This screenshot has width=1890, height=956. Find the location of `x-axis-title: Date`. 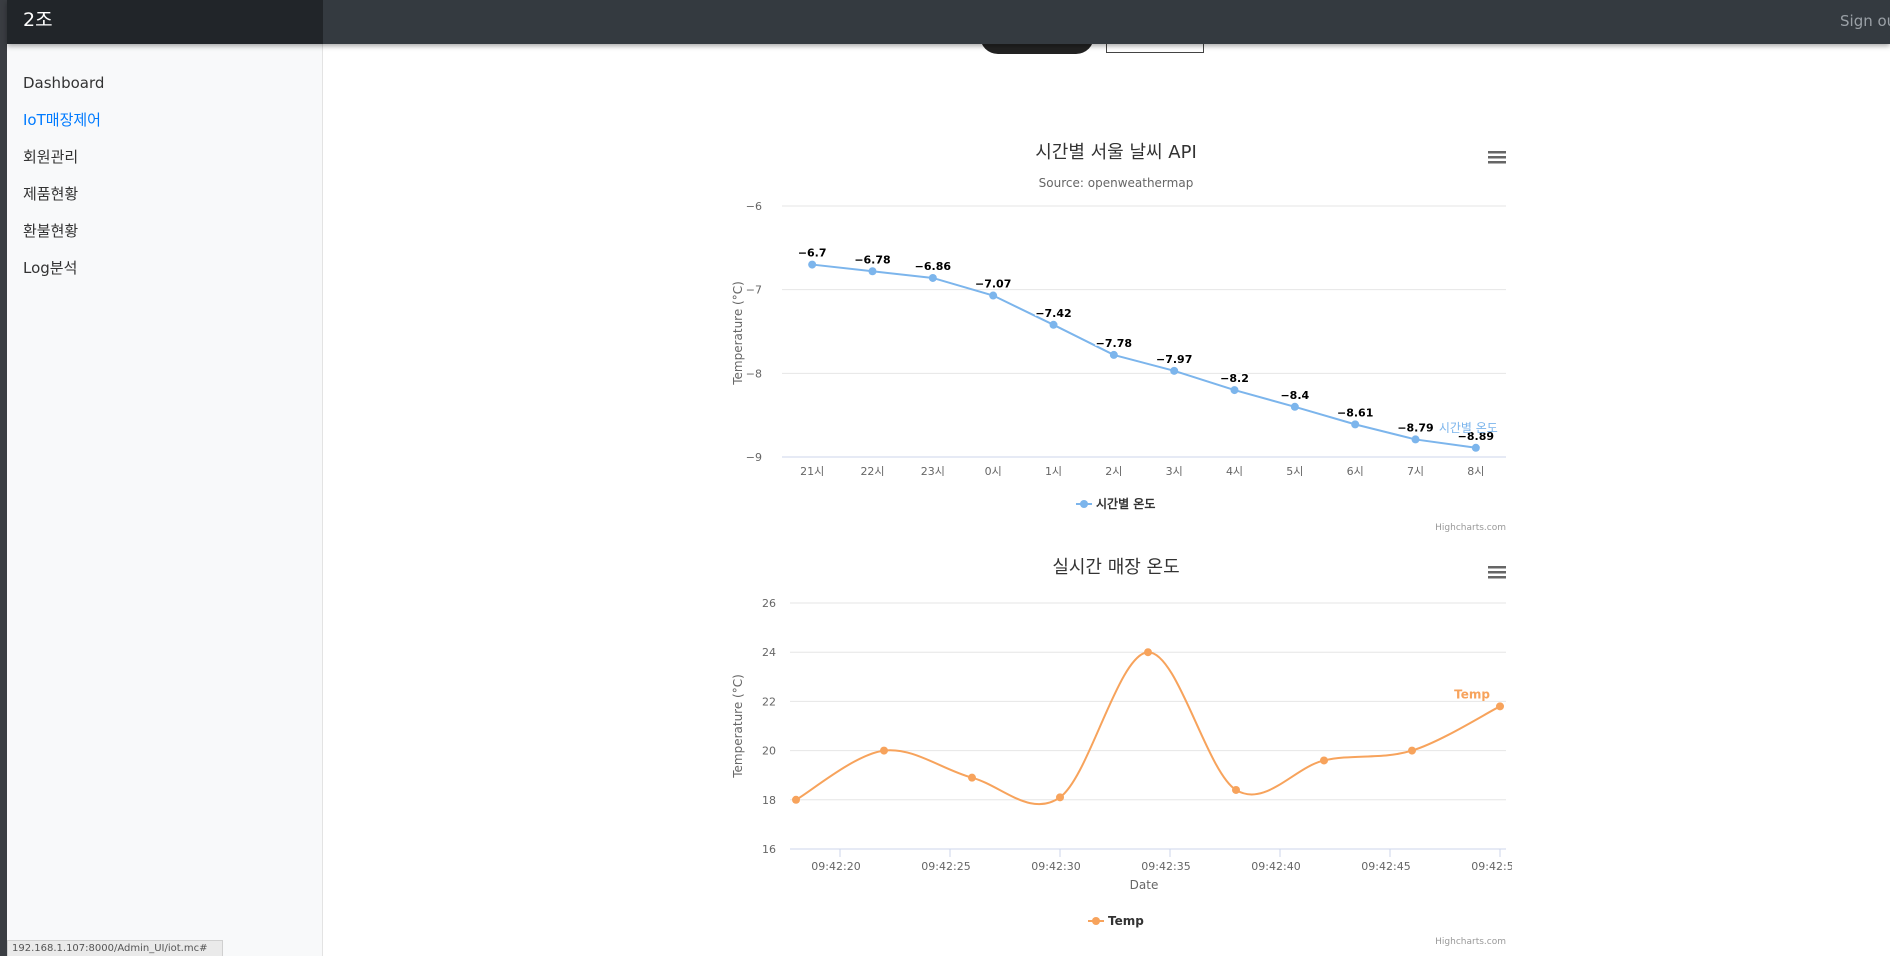

x-axis-title: Date is located at coordinates (1144, 885).